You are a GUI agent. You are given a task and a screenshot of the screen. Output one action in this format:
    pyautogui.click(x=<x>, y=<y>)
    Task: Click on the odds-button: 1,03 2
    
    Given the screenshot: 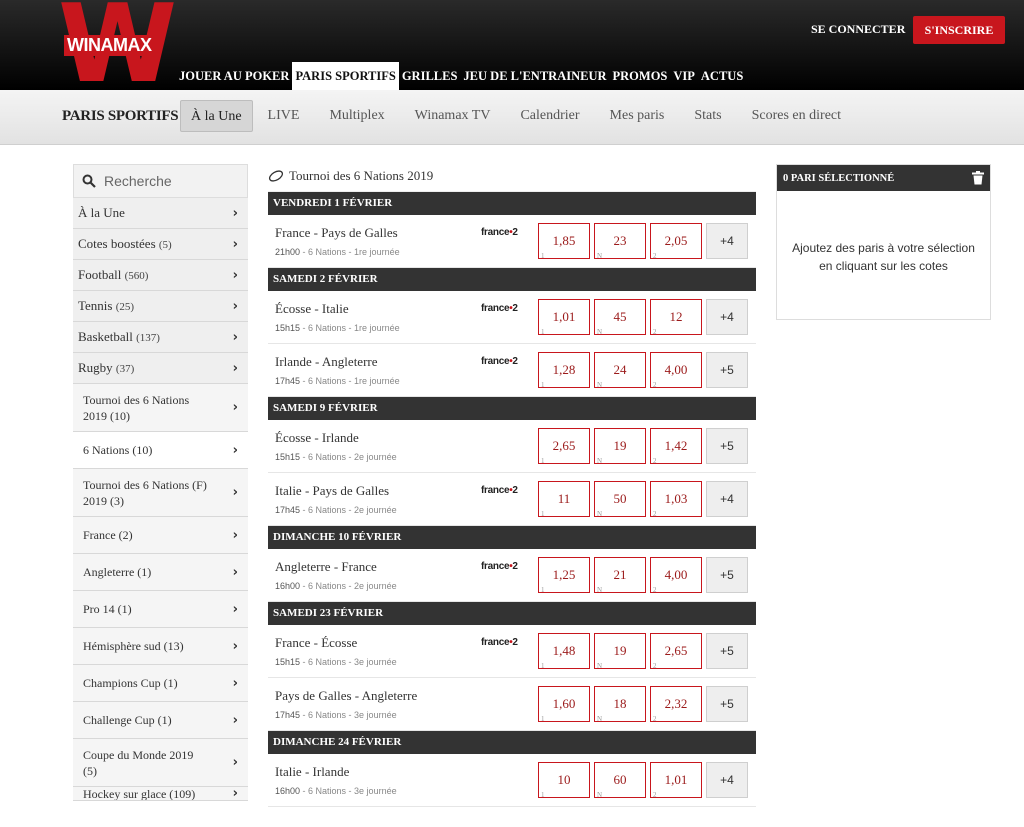 What is the action you would take?
    pyautogui.click(x=676, y=499)
    